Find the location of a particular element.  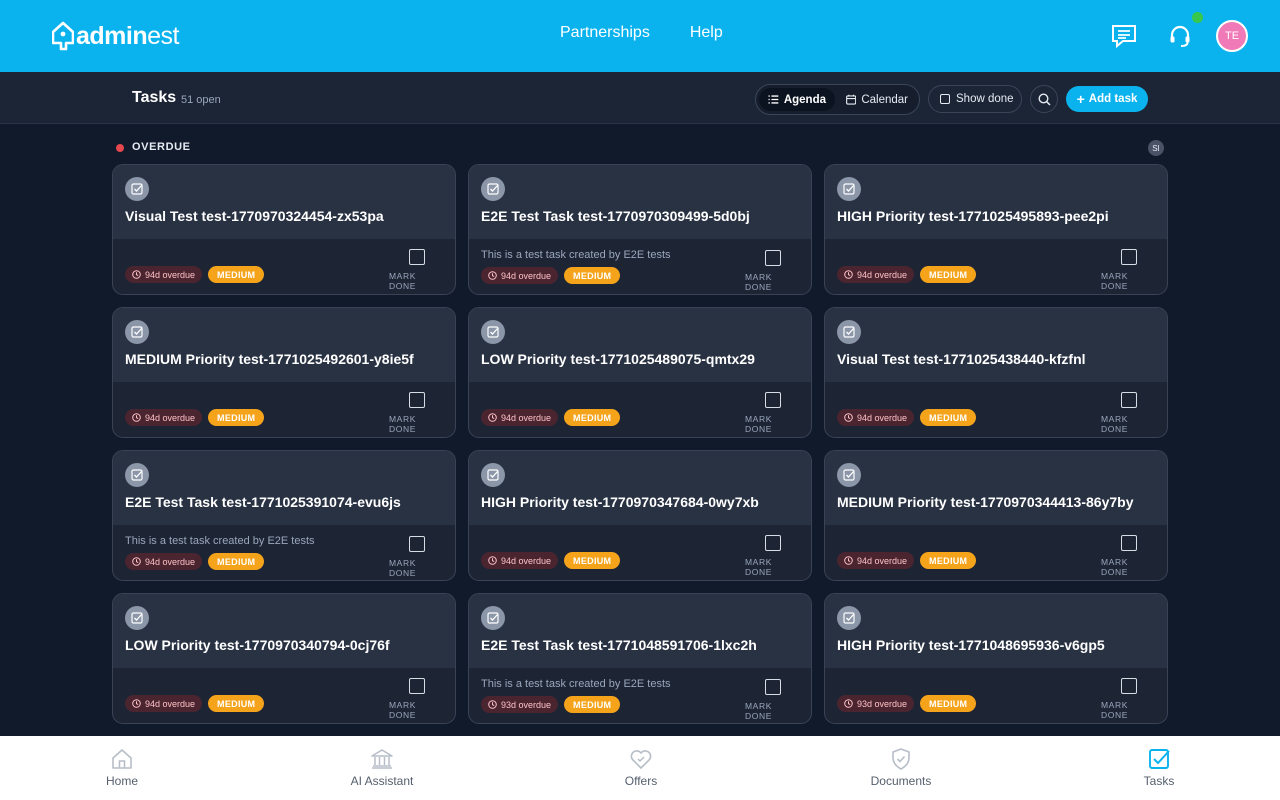

brand-logo: adminest is located at coordinates (115, 36).